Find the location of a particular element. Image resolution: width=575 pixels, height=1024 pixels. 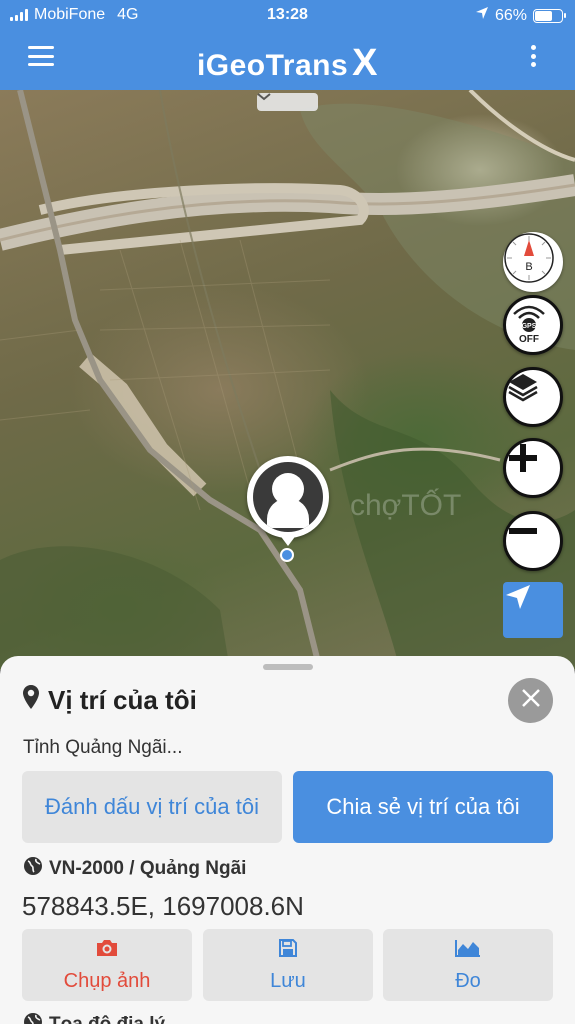

battery-icon is located at coordinates (549, 15).